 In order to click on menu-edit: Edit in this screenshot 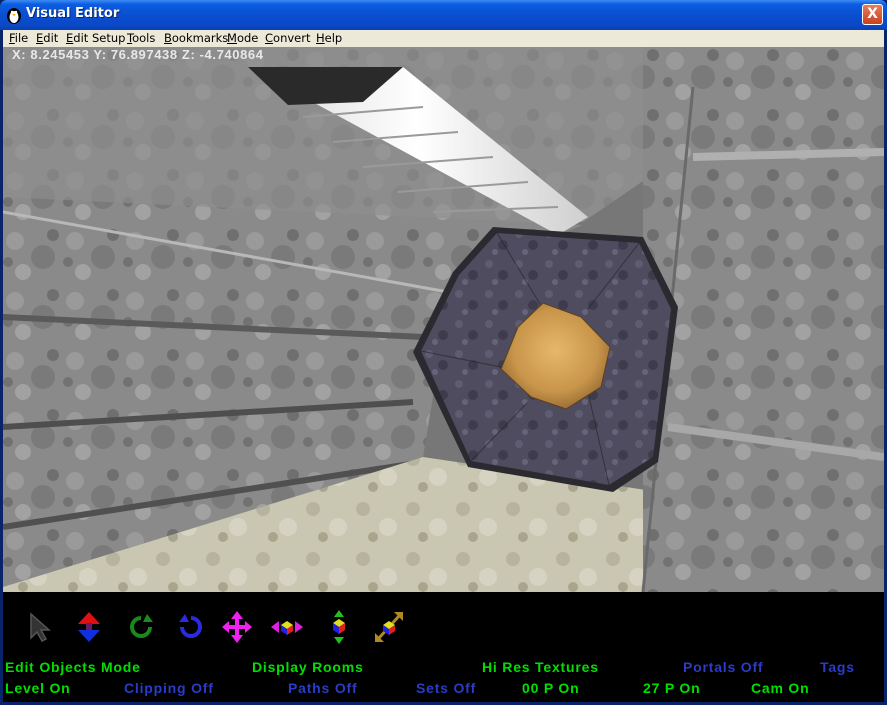, I will do `click(47, 38)`.